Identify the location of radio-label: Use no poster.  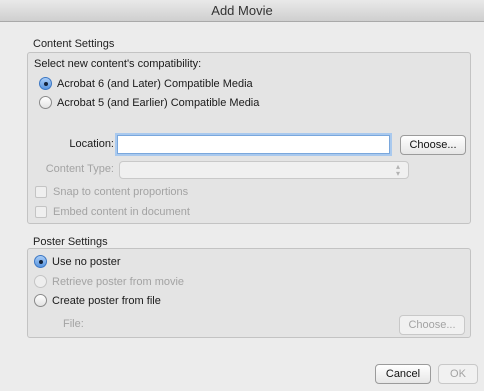
(86, 261).